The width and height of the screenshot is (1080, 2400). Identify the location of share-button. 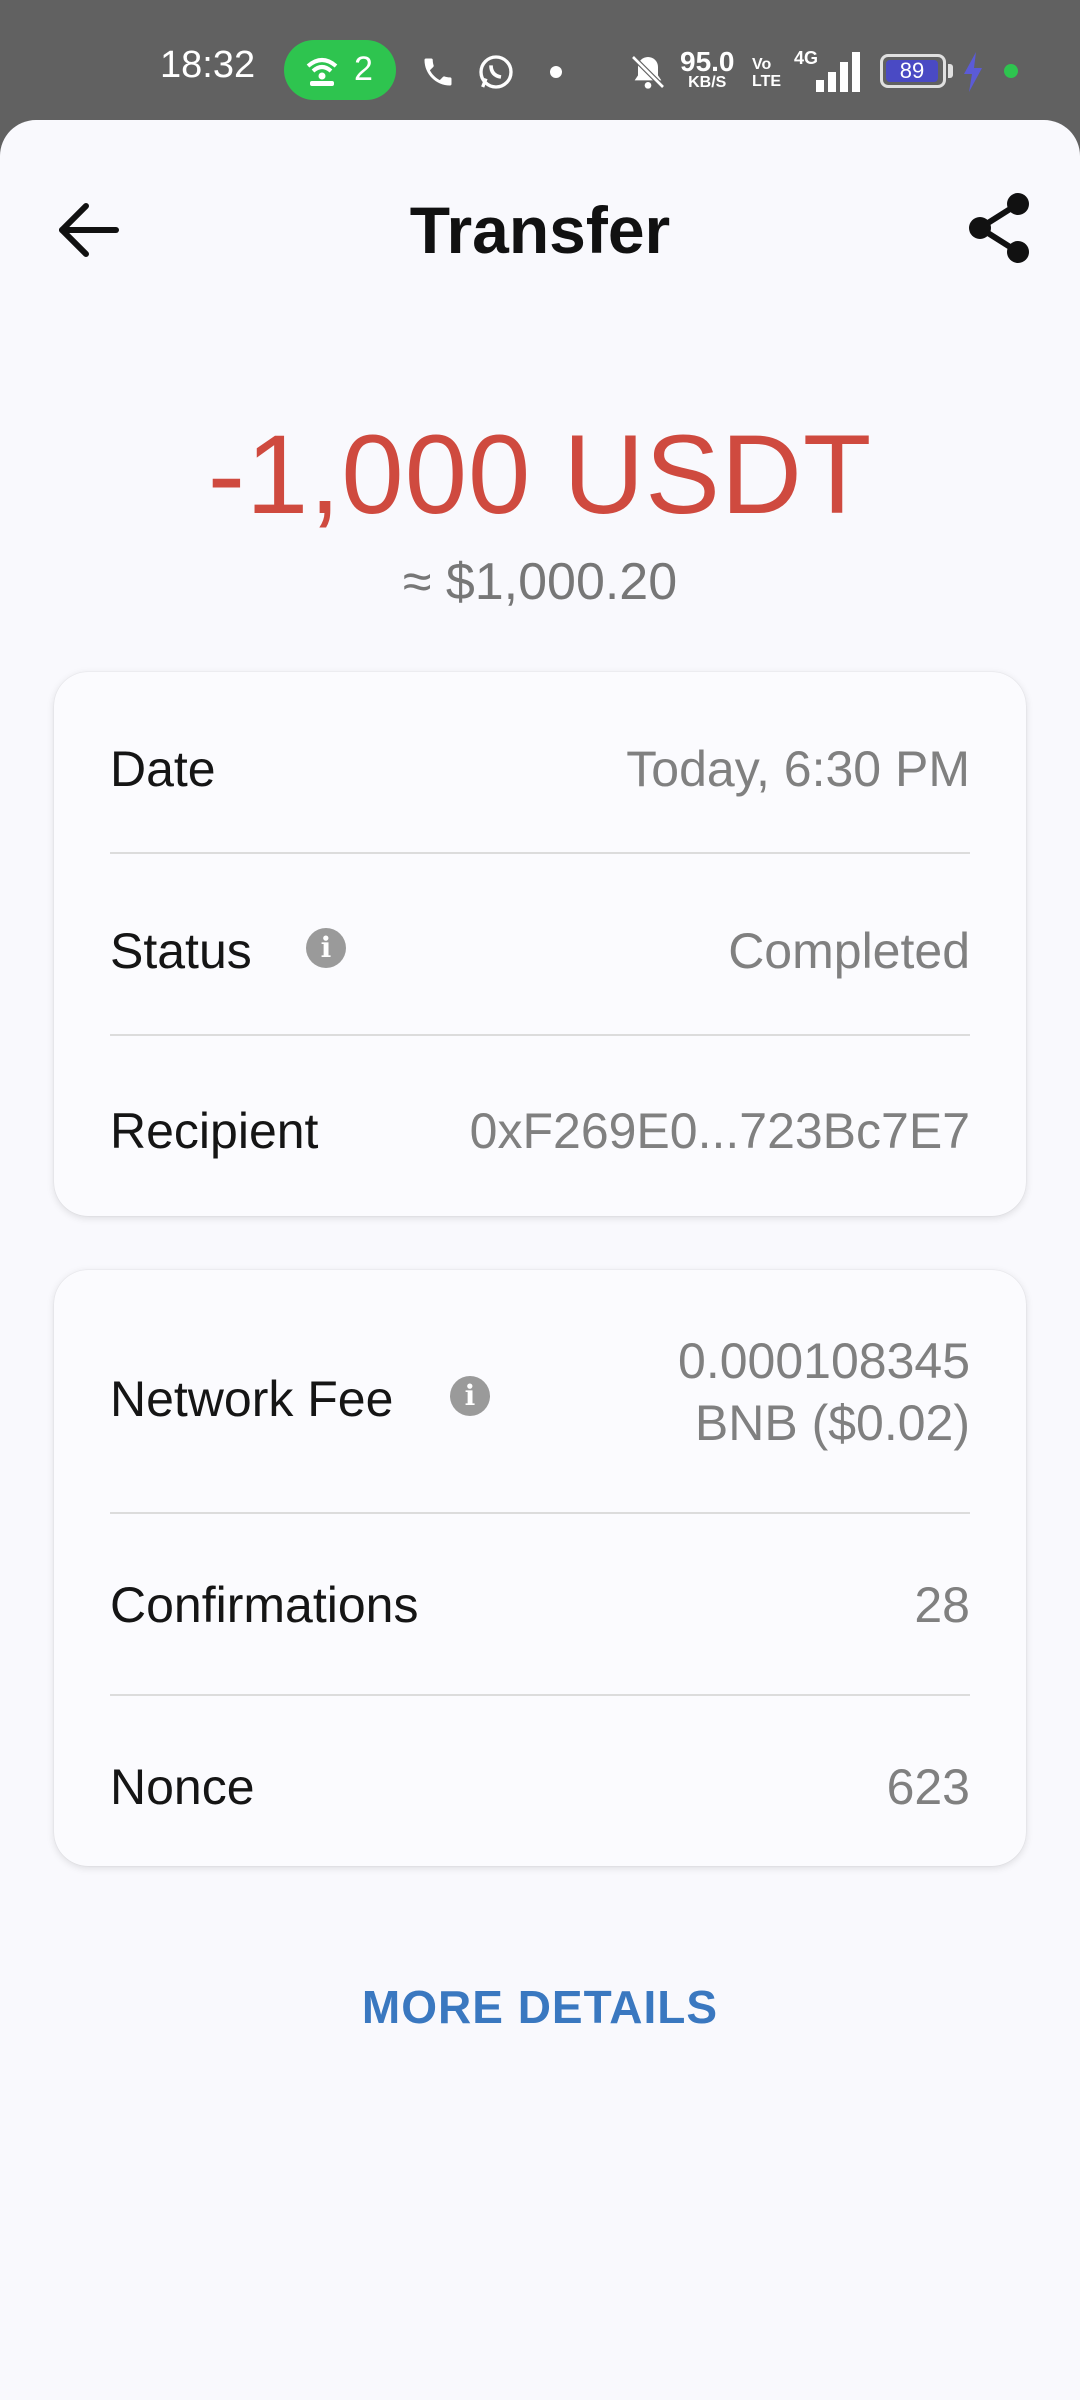
(1000, 228).